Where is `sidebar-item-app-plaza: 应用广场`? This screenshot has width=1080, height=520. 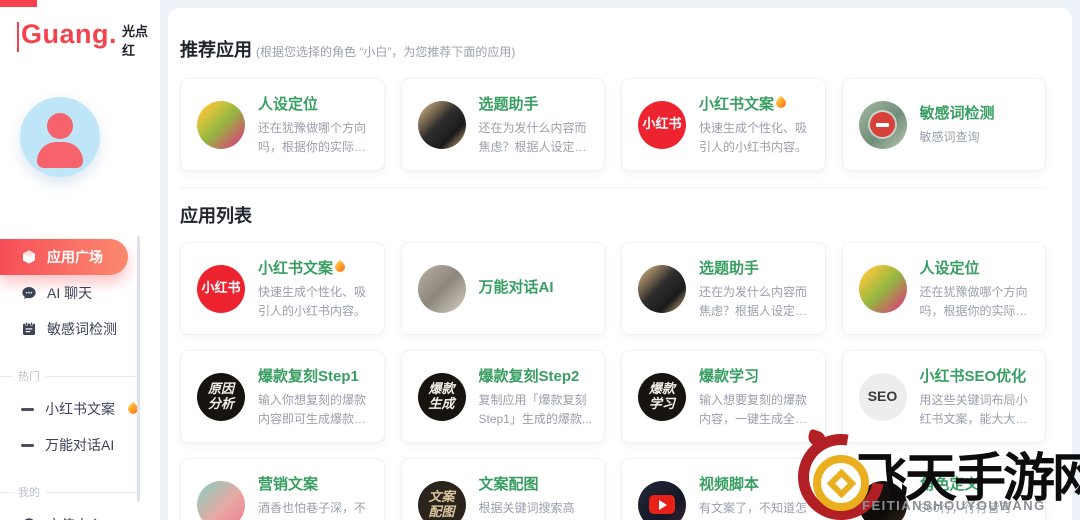 sidebar-item-app-plaza: 应用广场 is located at coordinates (64, 257).